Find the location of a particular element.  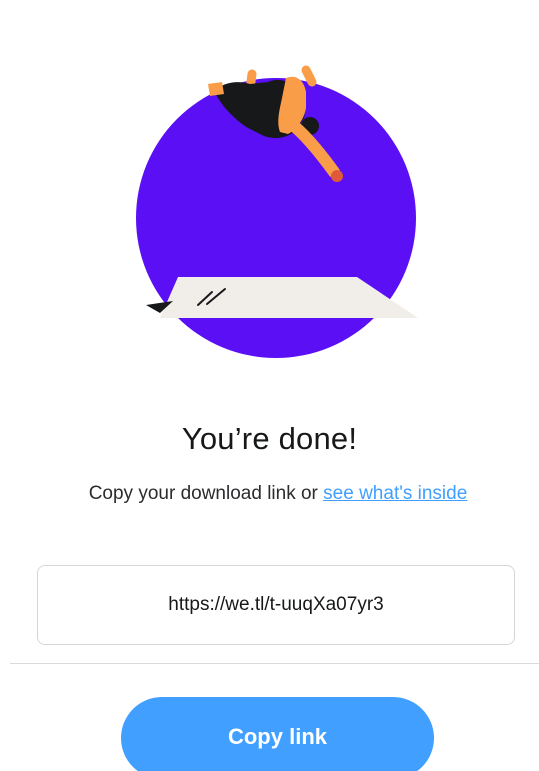

divider is located at coordinates (274, 663).